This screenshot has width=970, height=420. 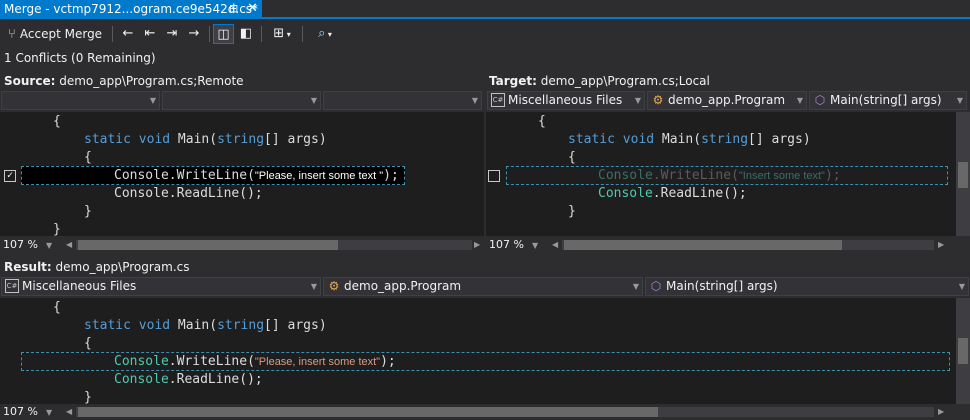 I want to click on result-label: Result:, so click(x=28, y=267).